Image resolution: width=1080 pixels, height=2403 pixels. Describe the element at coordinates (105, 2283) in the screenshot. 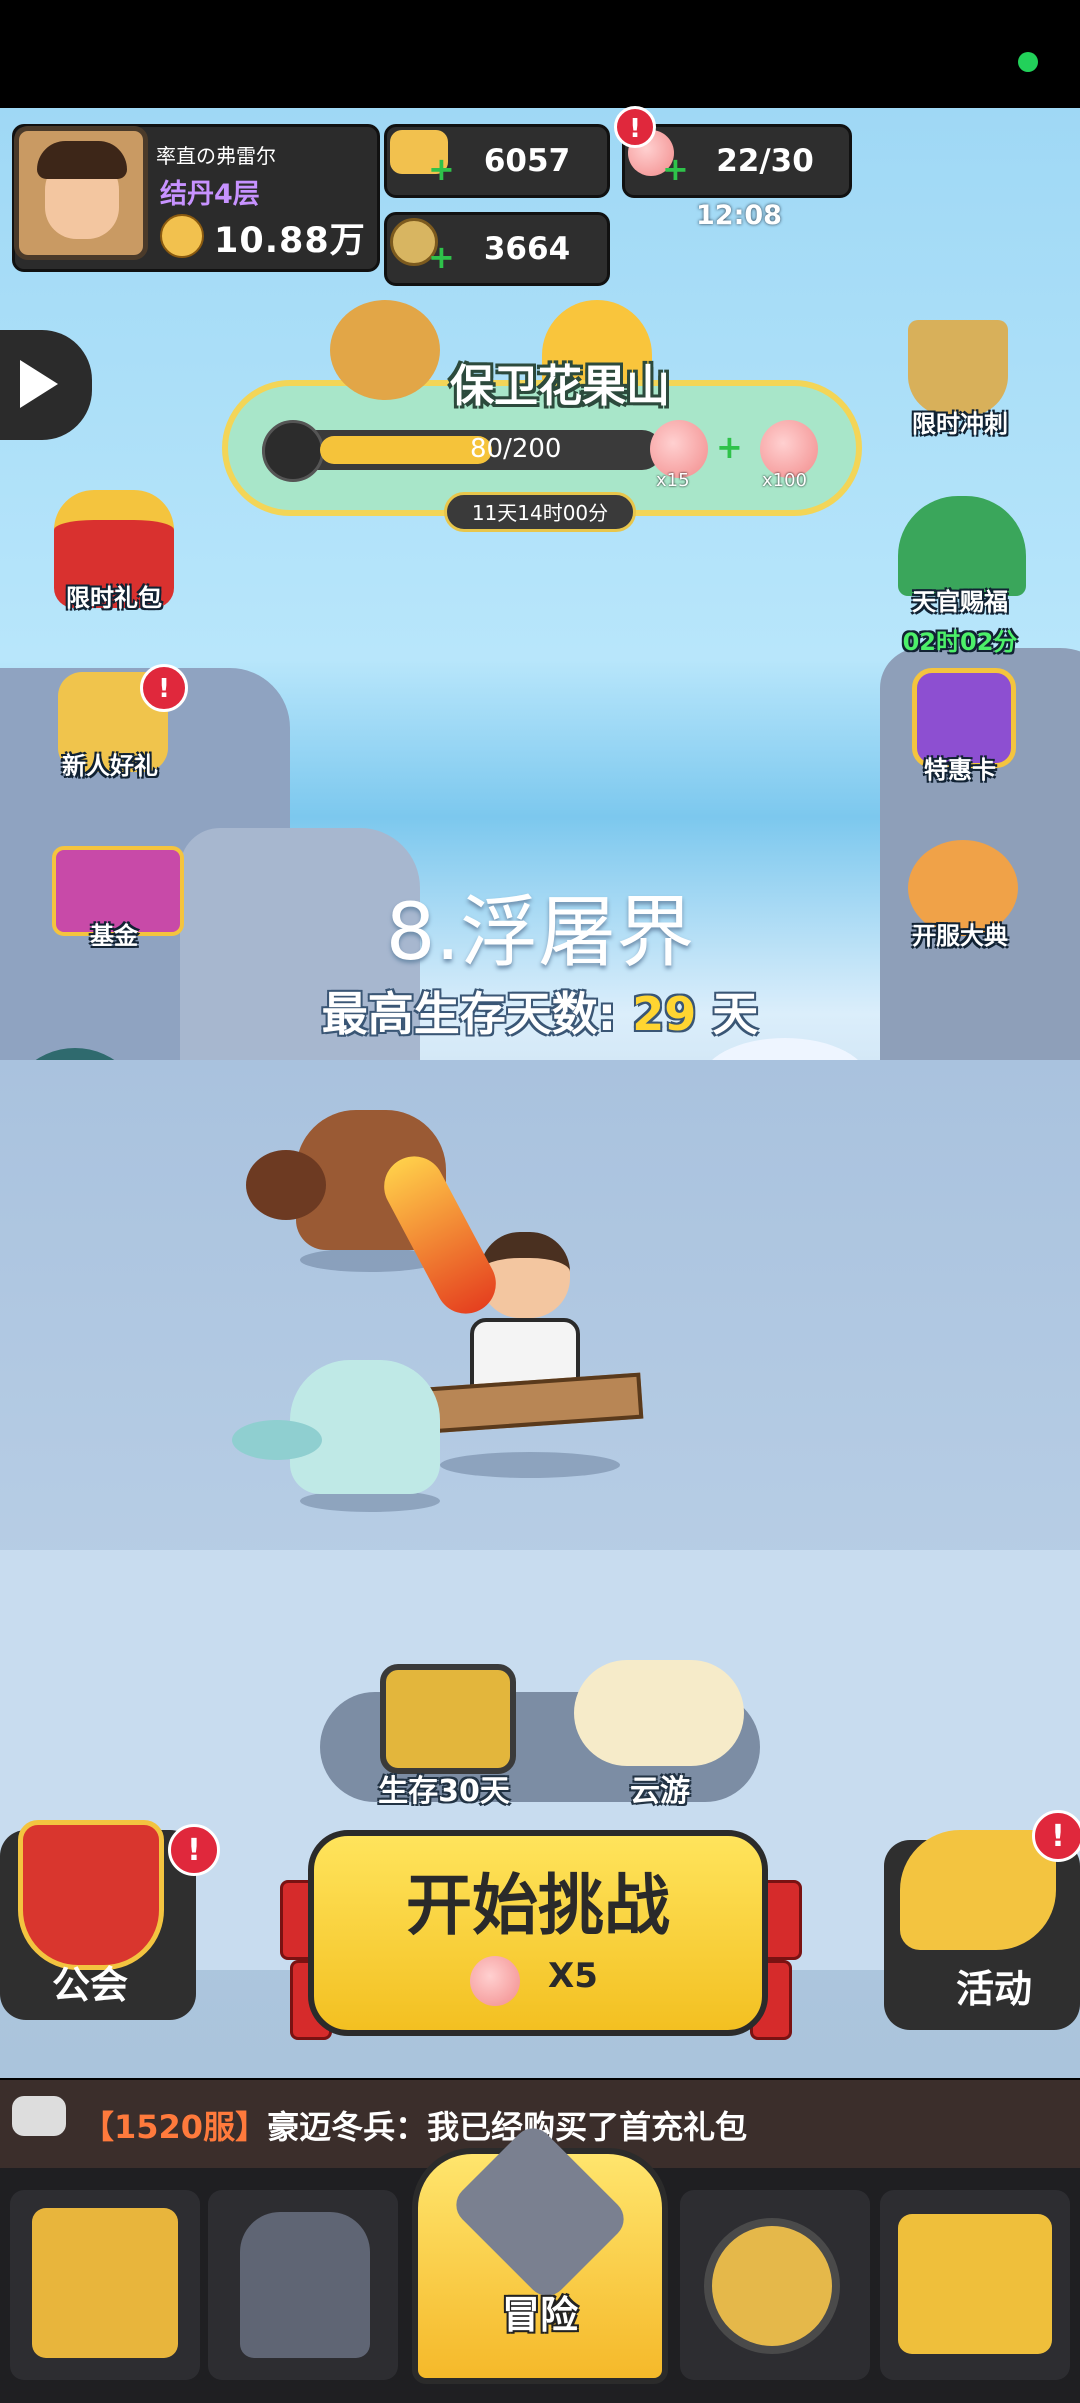

I see `shop-icon` at that location.